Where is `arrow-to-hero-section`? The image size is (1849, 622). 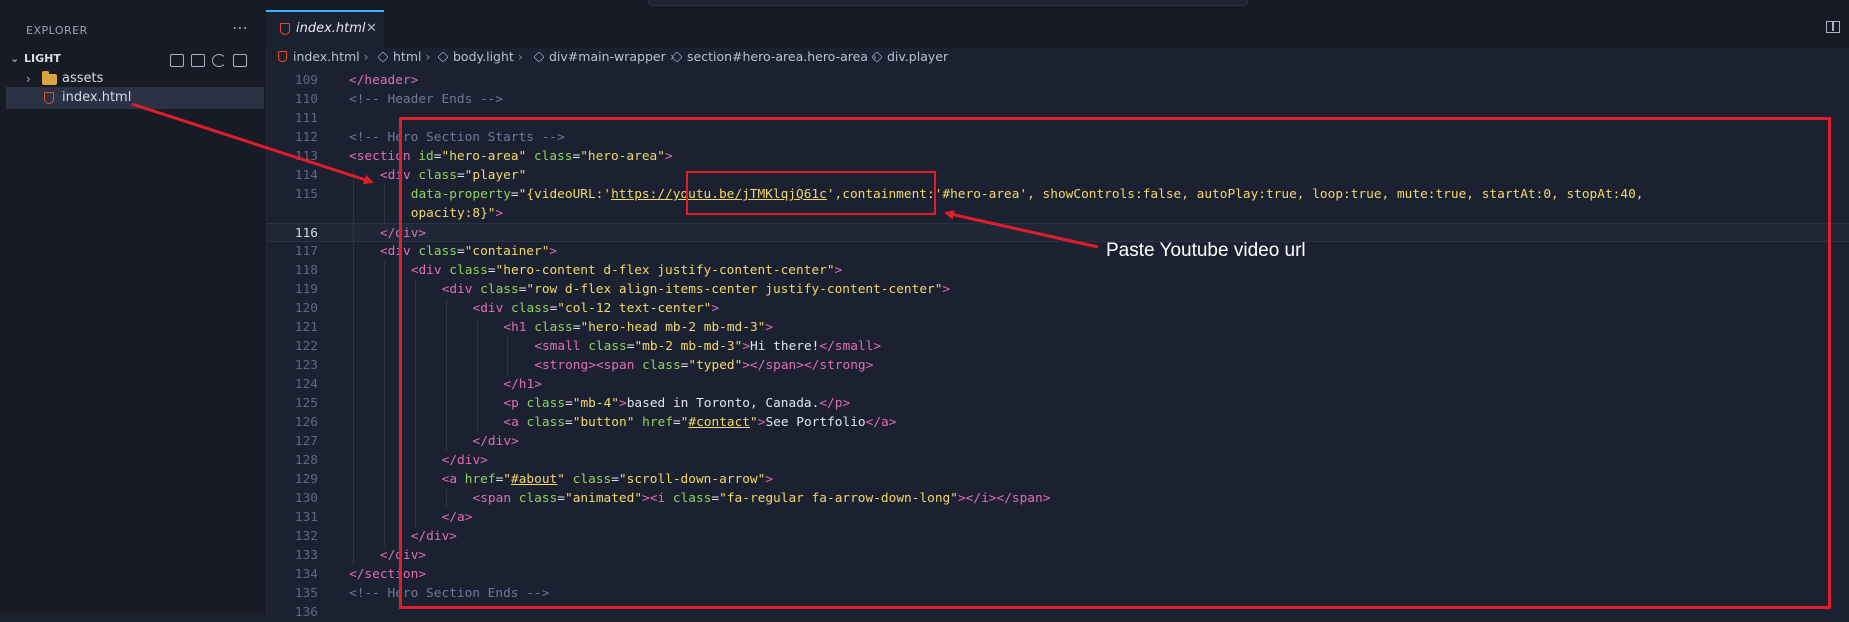 arrow-to-hero-section is located at coordinates (252, 143).